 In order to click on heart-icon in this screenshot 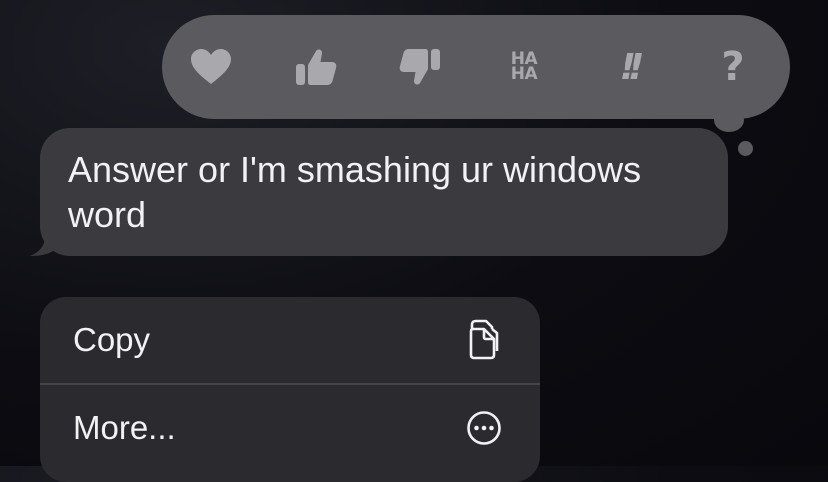, I will do `click(211, 66)`.